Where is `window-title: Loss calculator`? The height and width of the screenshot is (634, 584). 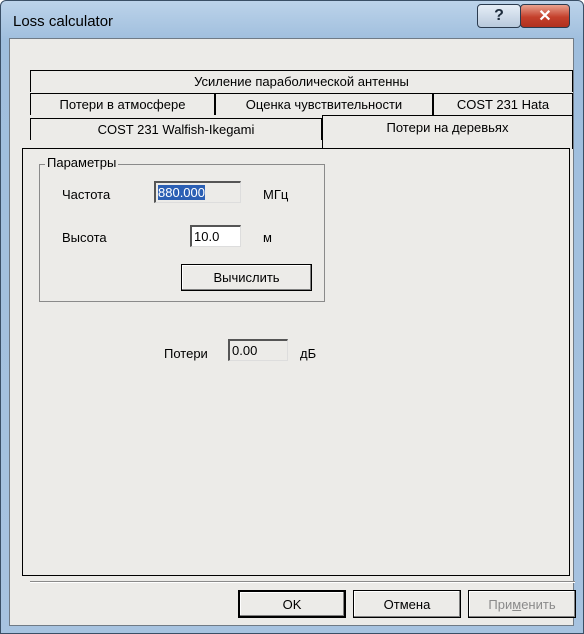
window-title: Loss calculator is located at coordinates (63, 21).